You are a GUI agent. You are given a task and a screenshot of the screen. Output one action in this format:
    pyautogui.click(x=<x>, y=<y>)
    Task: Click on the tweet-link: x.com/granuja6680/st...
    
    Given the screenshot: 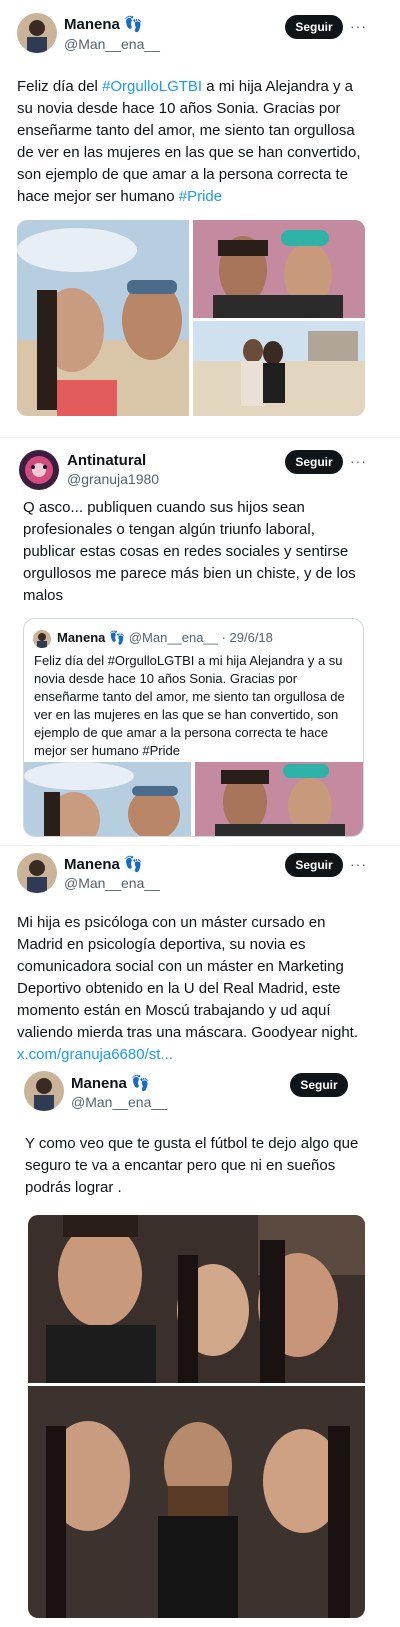 What is the action you would take?
    pyautogui.click(x=95, y=1054)
    